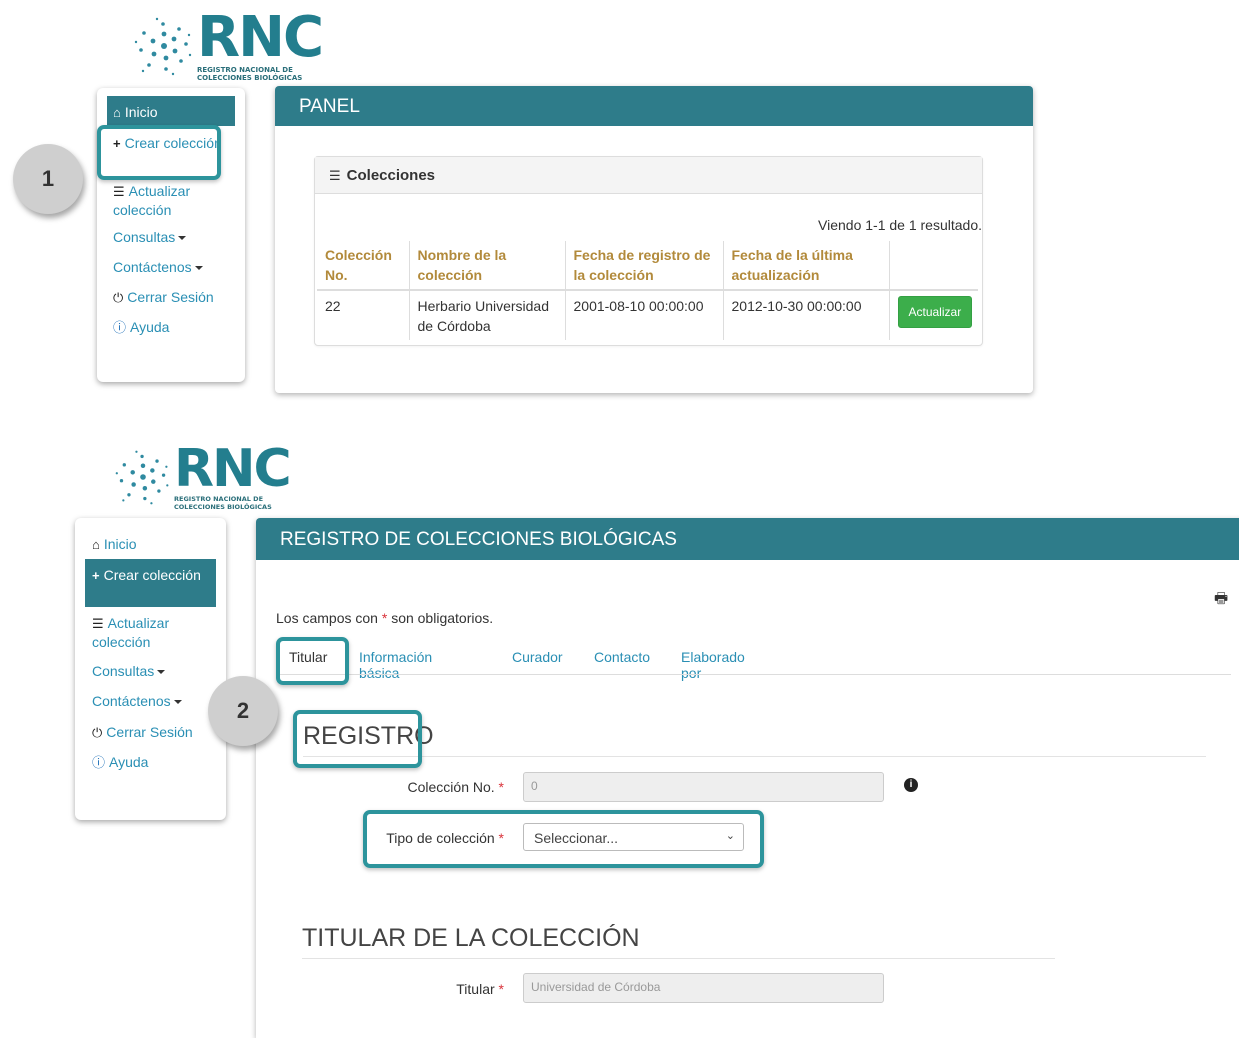 This screenshot has height=1038, width=1239. Describe the element at coordinates (487, 266) in the screenshot. I see `column-header: Nombre de la colección` at that location.